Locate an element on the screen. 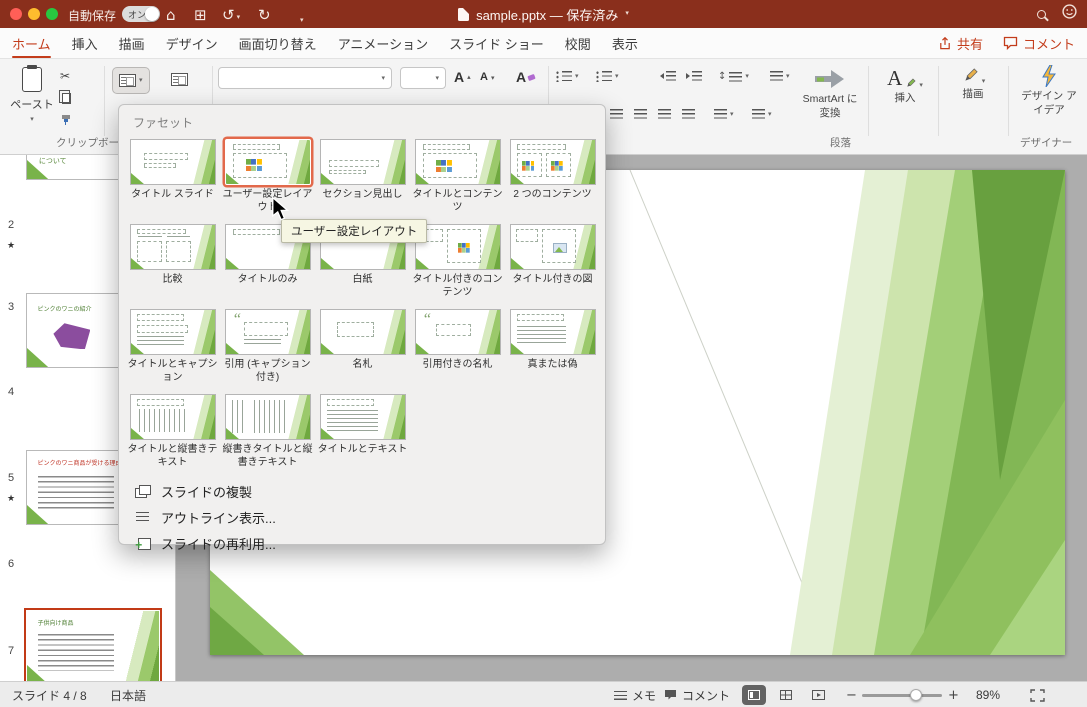 This screenshot has height=707, width=1087. numbering-button: ▾ is located at coordinates (607, 76).